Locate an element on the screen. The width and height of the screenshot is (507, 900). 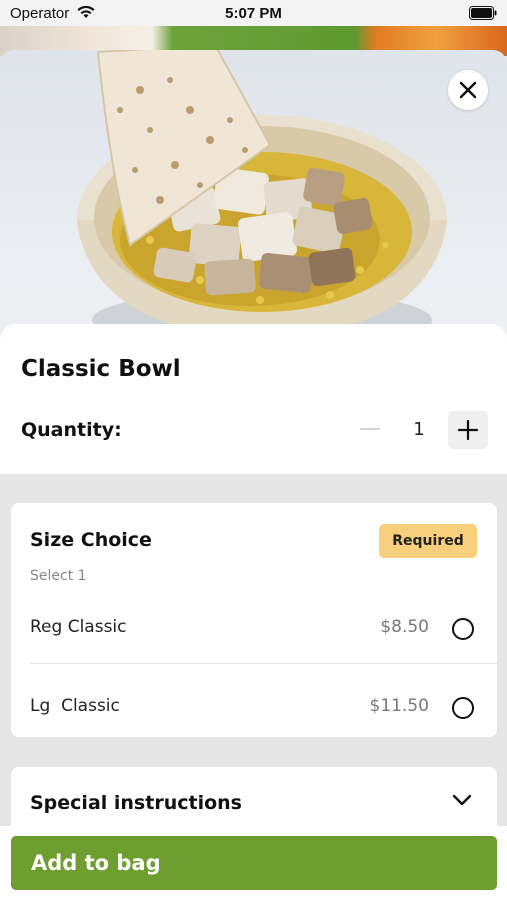
size-option-lg-classic: Lg Classic $11.50 is located at coordinates (263, 708).